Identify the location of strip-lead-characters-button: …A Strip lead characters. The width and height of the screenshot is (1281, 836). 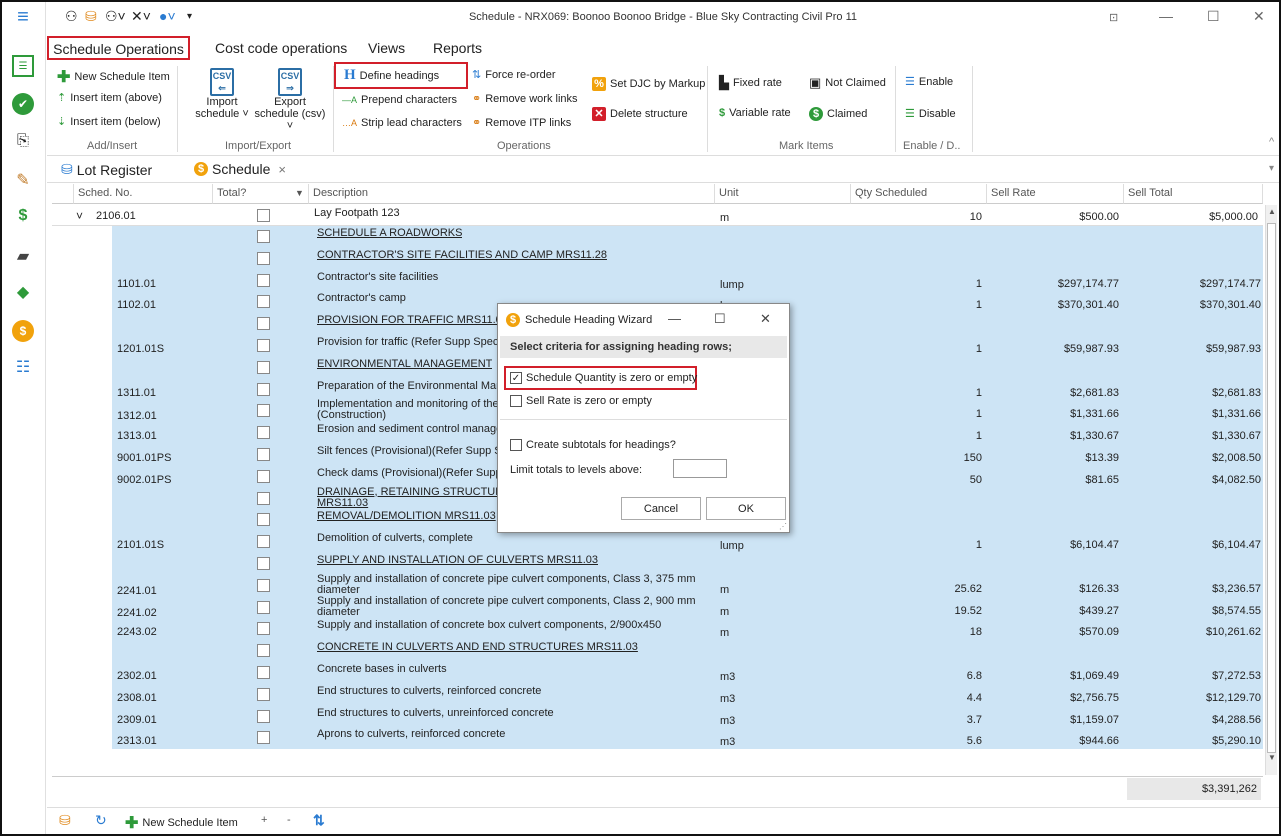
(402, 123).